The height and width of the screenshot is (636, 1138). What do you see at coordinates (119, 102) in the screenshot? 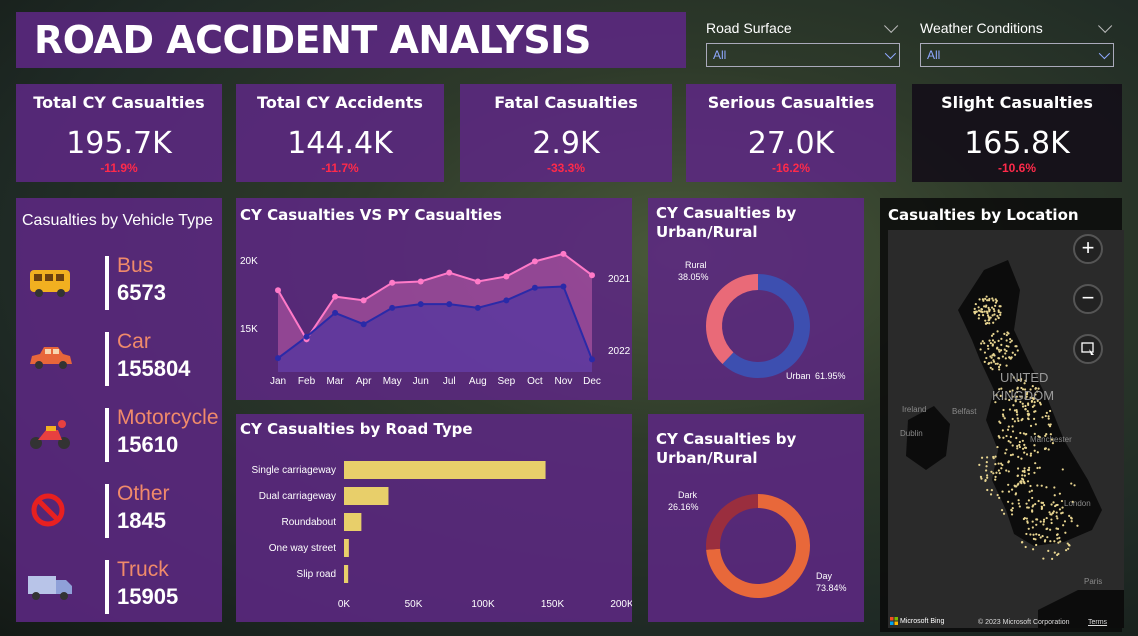
I see `kpi-title: Total CY Casualties` at bounding box center [119, 102].